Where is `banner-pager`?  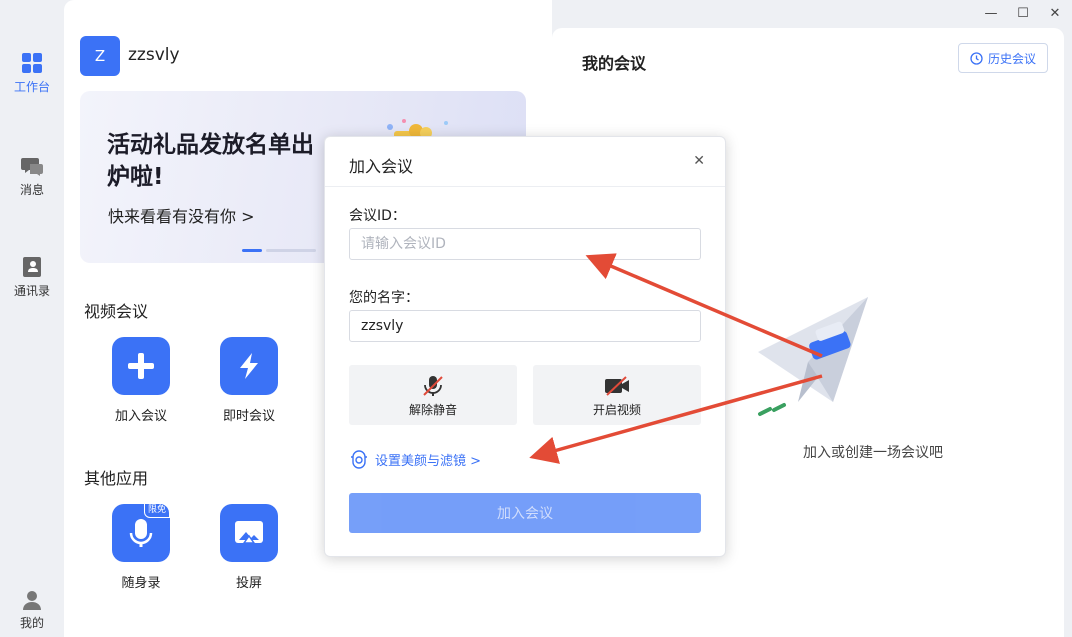
banner-pager is located at coordinates (279, 250).